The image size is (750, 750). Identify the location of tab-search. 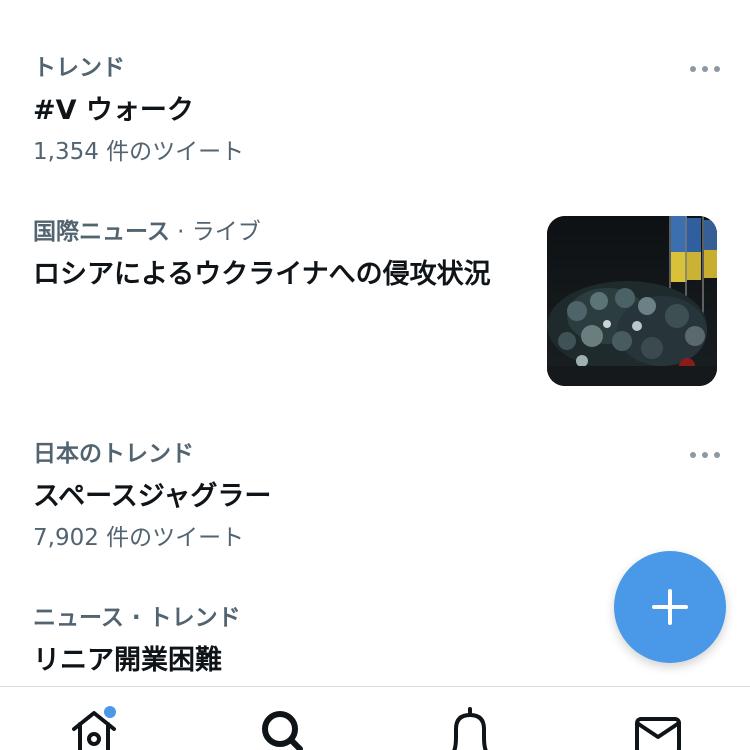
(282, 728).